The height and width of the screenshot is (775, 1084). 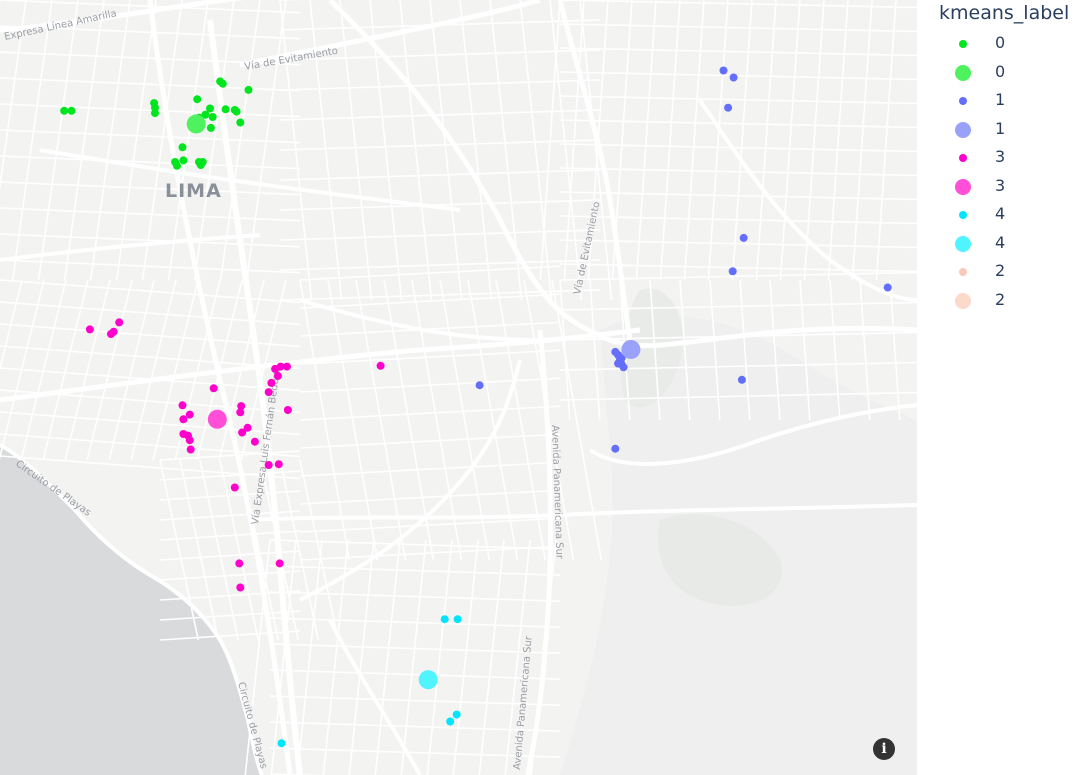 What do you see at coordinates (1009, 215) in the screenshot?
I see `legend-item-4-point: 4` at bounding box center [1009, 215].